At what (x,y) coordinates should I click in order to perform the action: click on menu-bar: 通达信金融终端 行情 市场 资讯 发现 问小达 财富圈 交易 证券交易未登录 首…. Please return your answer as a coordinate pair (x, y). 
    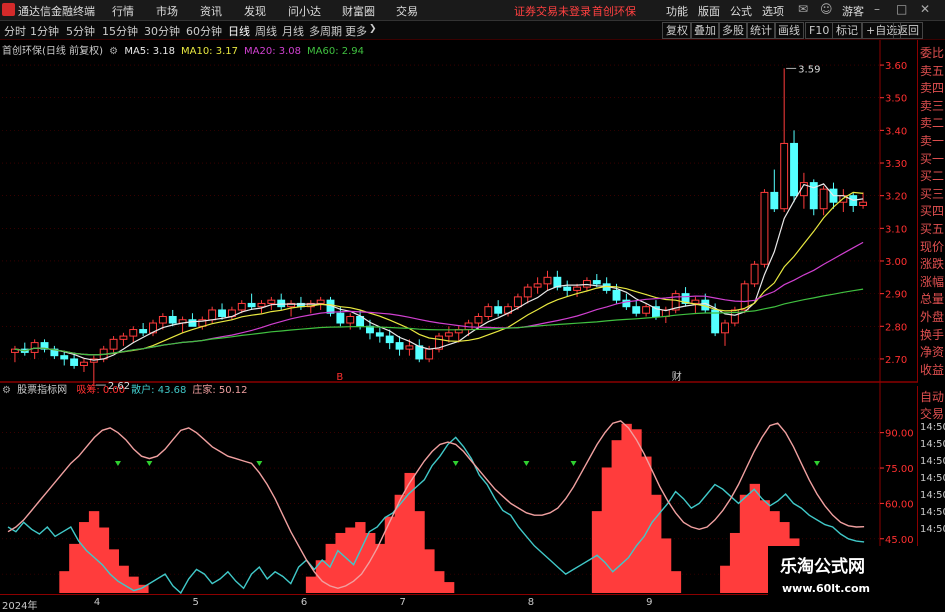
    Looking at the image, I should click on (472, 10).